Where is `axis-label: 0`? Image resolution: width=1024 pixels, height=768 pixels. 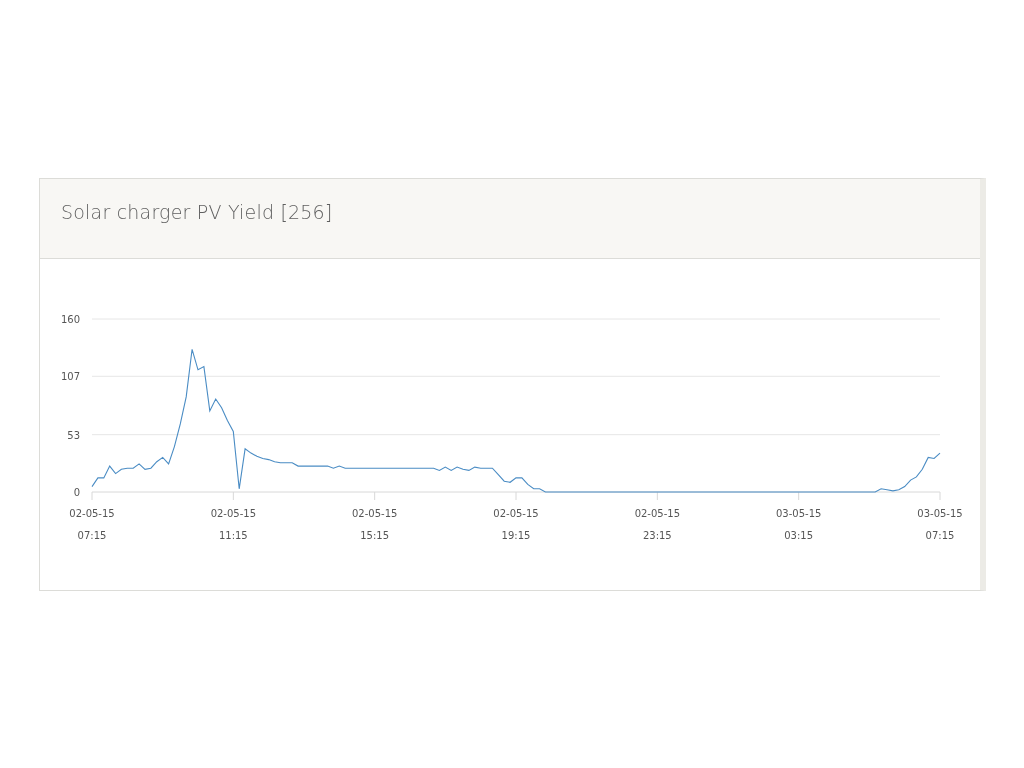
axis-label: 0 is located at coordinates (76, 492).